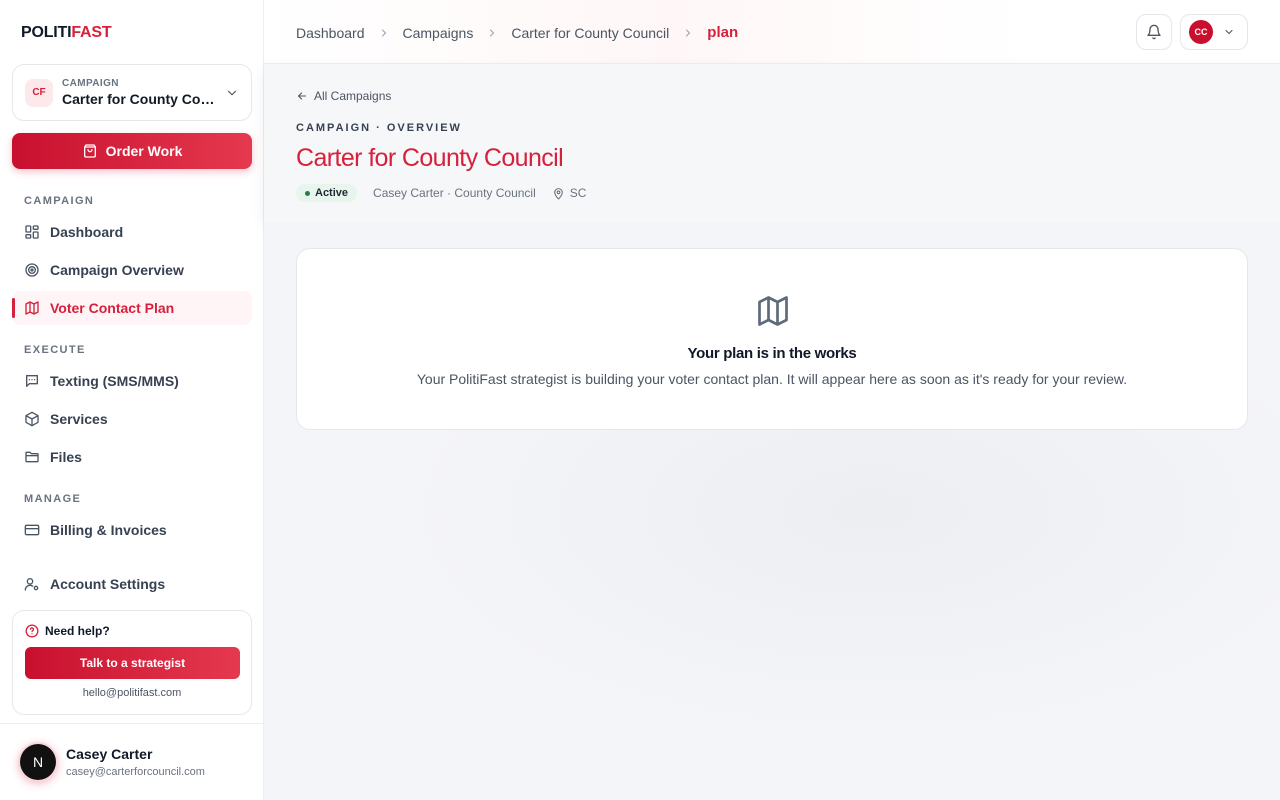  What do you see at coordinates (90, 83) in the screenshot?
I see `campaign-switcher-label: CAMPAIGN` at bounding box center [90, 83].